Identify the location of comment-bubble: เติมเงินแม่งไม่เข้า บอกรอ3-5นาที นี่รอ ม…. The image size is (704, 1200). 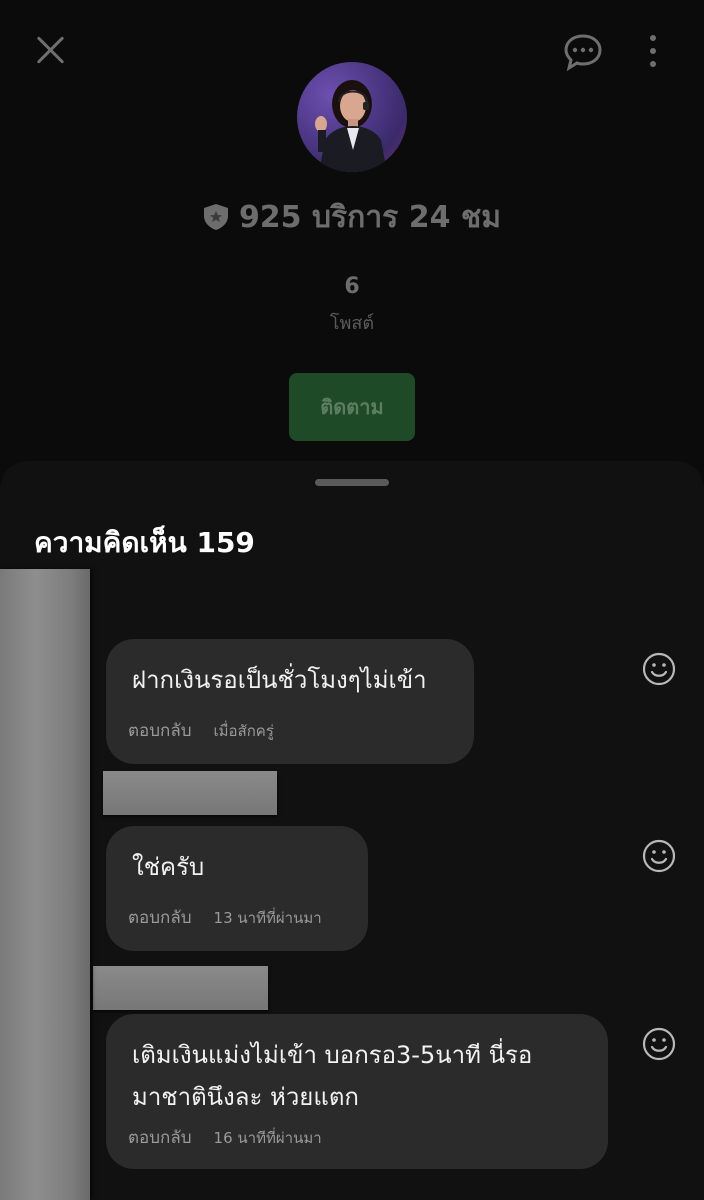
(357, 1091).